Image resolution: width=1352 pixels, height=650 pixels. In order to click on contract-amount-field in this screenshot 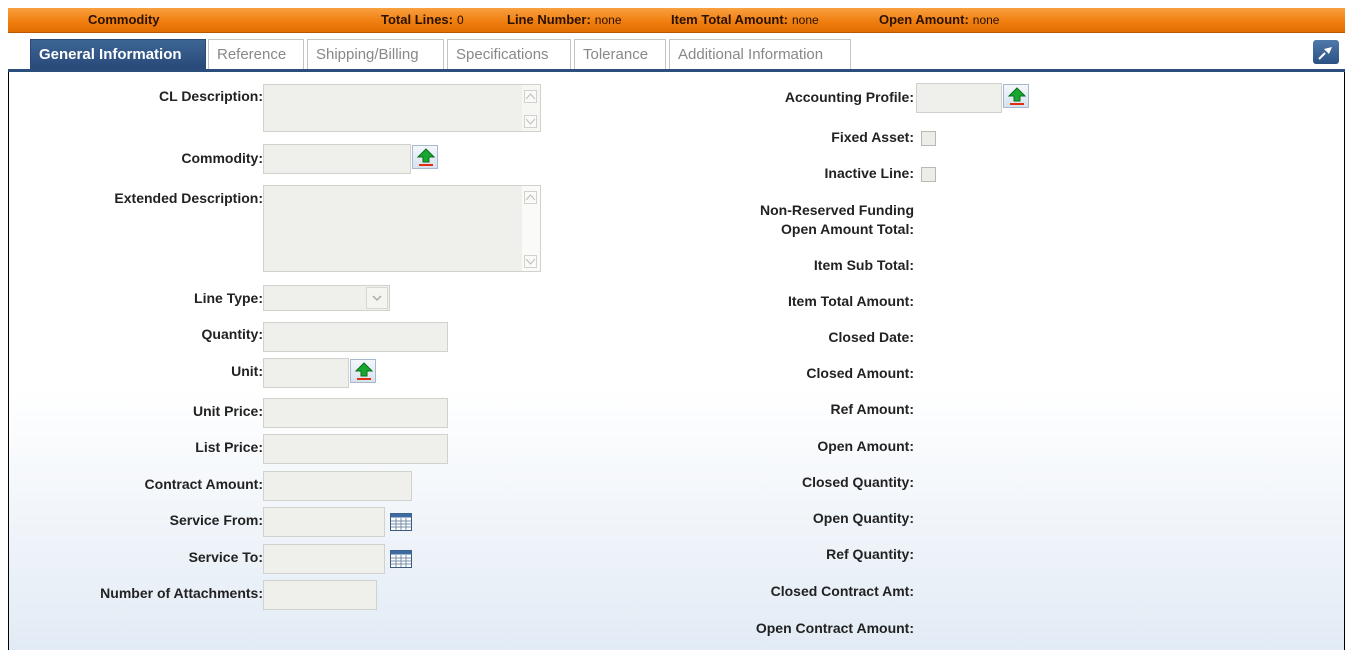, I will do `click(337, 486)`.